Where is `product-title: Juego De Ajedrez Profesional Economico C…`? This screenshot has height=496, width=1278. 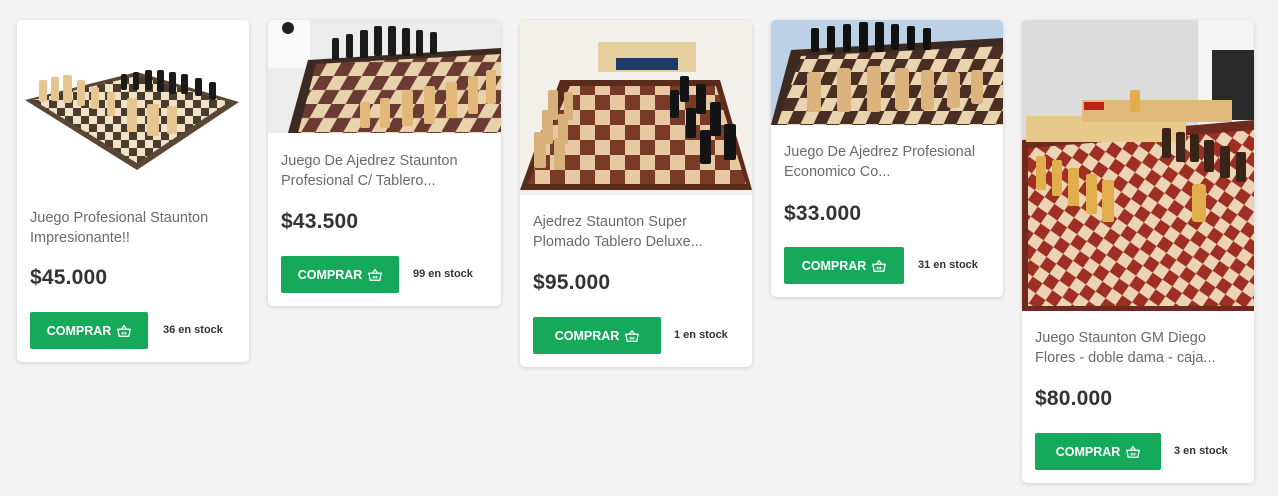
product-title: Juego De Ajedrez Profesional Economico C… is located at coordinates (887, 162).